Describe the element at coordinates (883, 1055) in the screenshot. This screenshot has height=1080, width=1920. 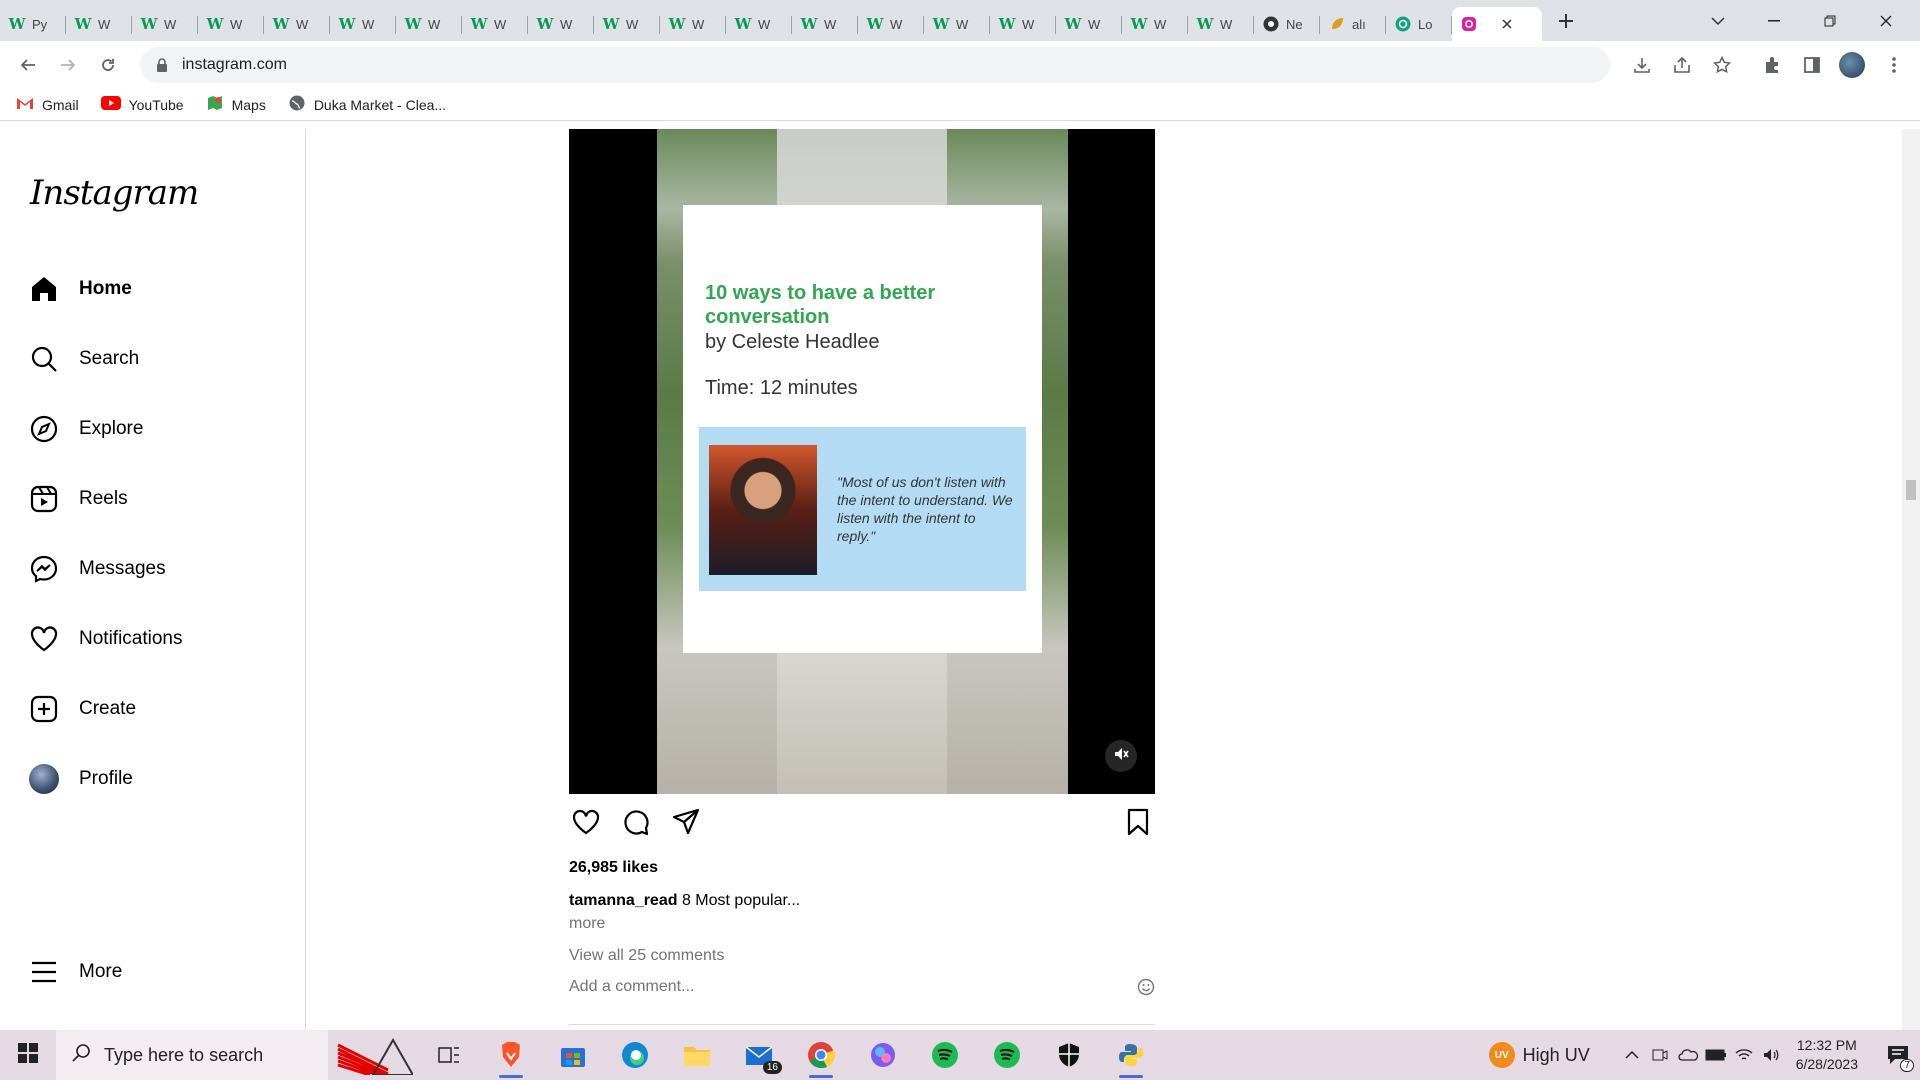
I see `copilot-icon` at that location.